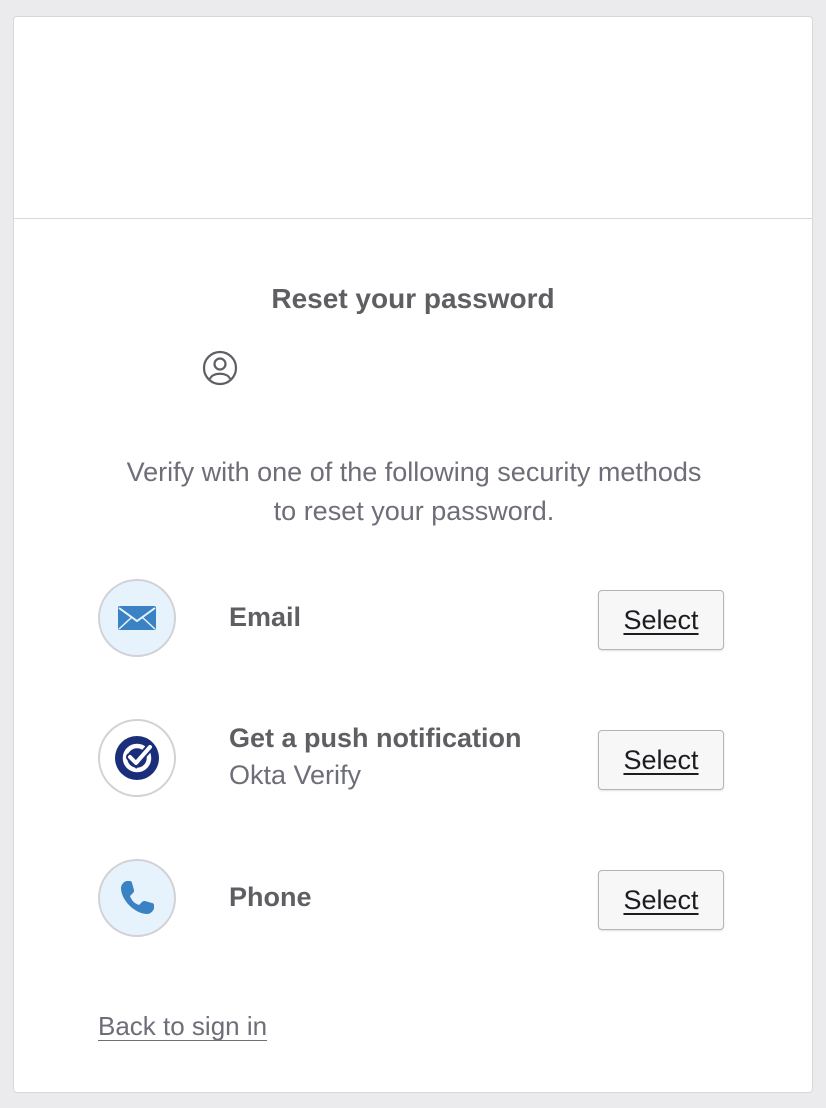 Image resolution: width=826 pixels, height=1108 pixels. What do you see at coordinates (137, 898) in the screenshot?
I see `phone-icon` at bounding box center [137, 898].